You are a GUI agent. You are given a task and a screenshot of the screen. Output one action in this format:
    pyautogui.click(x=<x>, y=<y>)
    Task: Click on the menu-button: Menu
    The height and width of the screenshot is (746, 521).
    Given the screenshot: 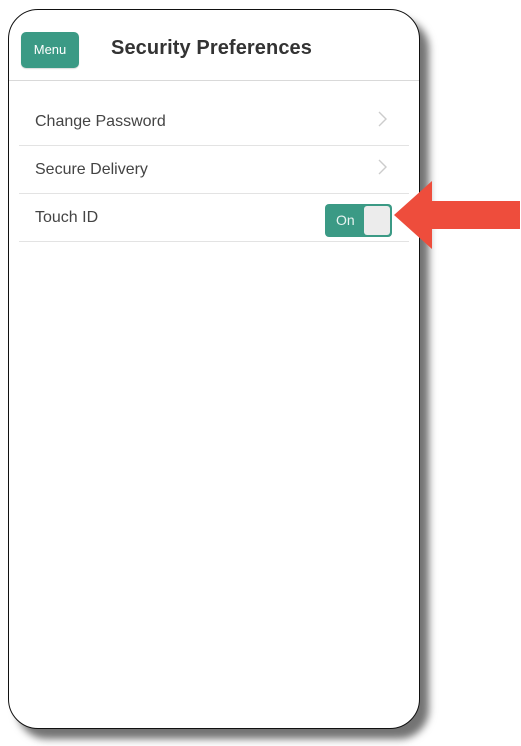 What is the action you would take?
    pyautogui.click(x=50, y=50)
    